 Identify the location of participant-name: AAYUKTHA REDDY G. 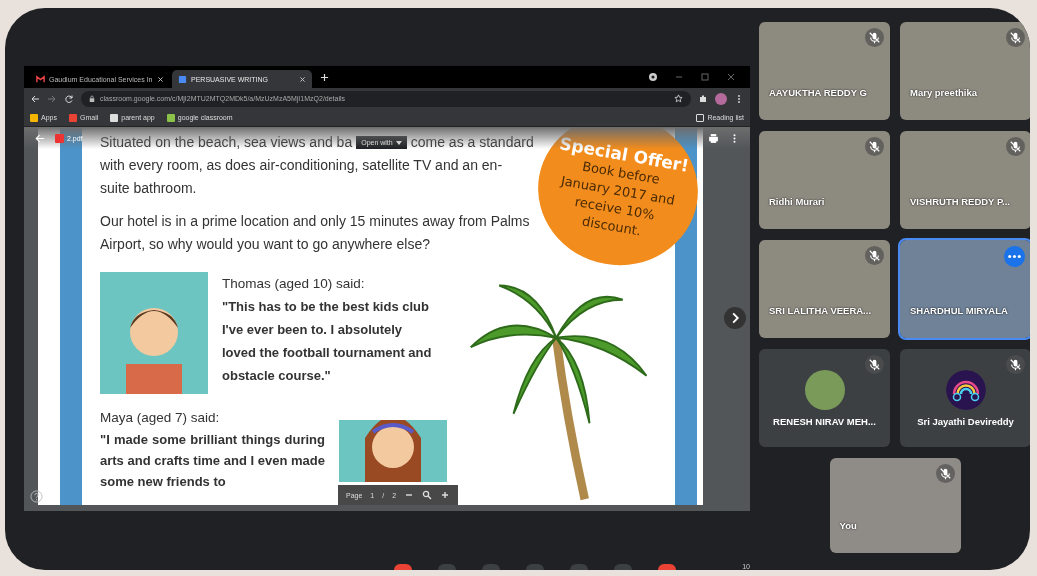
(818, 92).